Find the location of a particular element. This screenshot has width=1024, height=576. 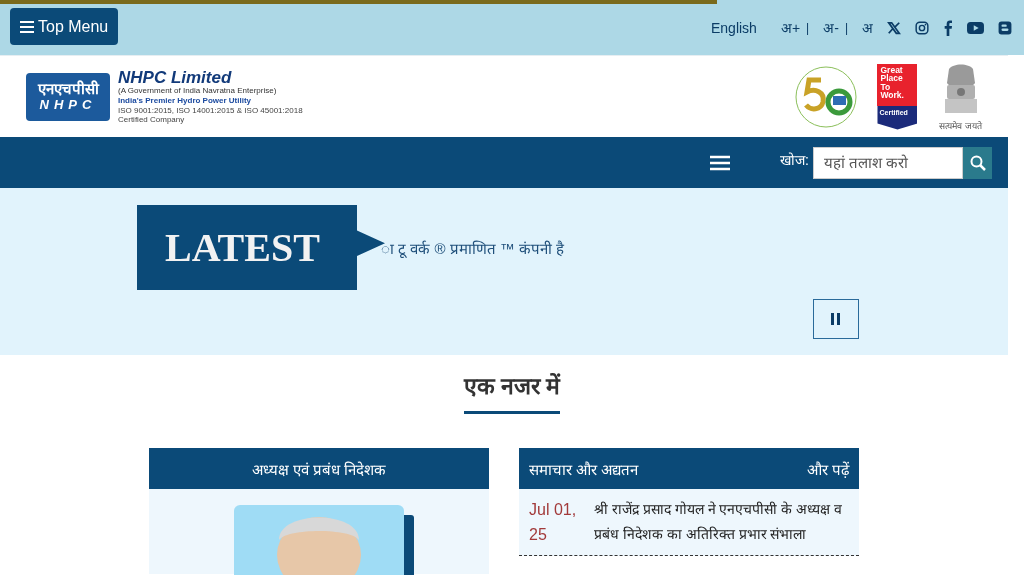

company-name: NHPC Limited is located at coordinates (175, 77).